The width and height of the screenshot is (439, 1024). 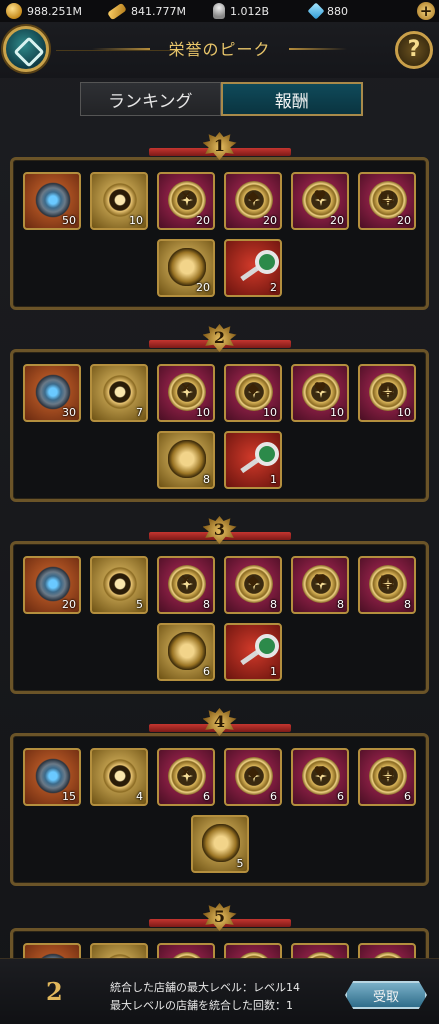 I want to click on rank-badge: 4, so click(x=219, y=722).